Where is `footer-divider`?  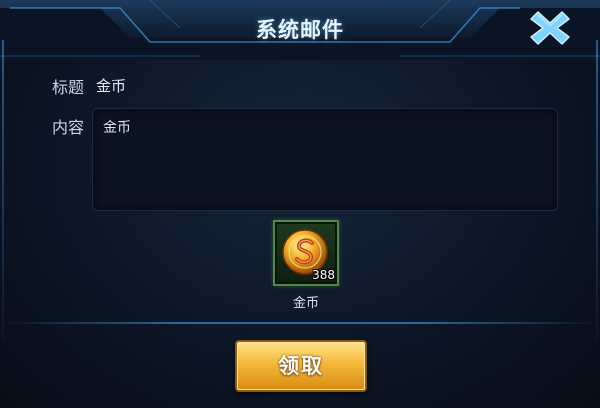
footer-divider is located at coordinates (300, 323).